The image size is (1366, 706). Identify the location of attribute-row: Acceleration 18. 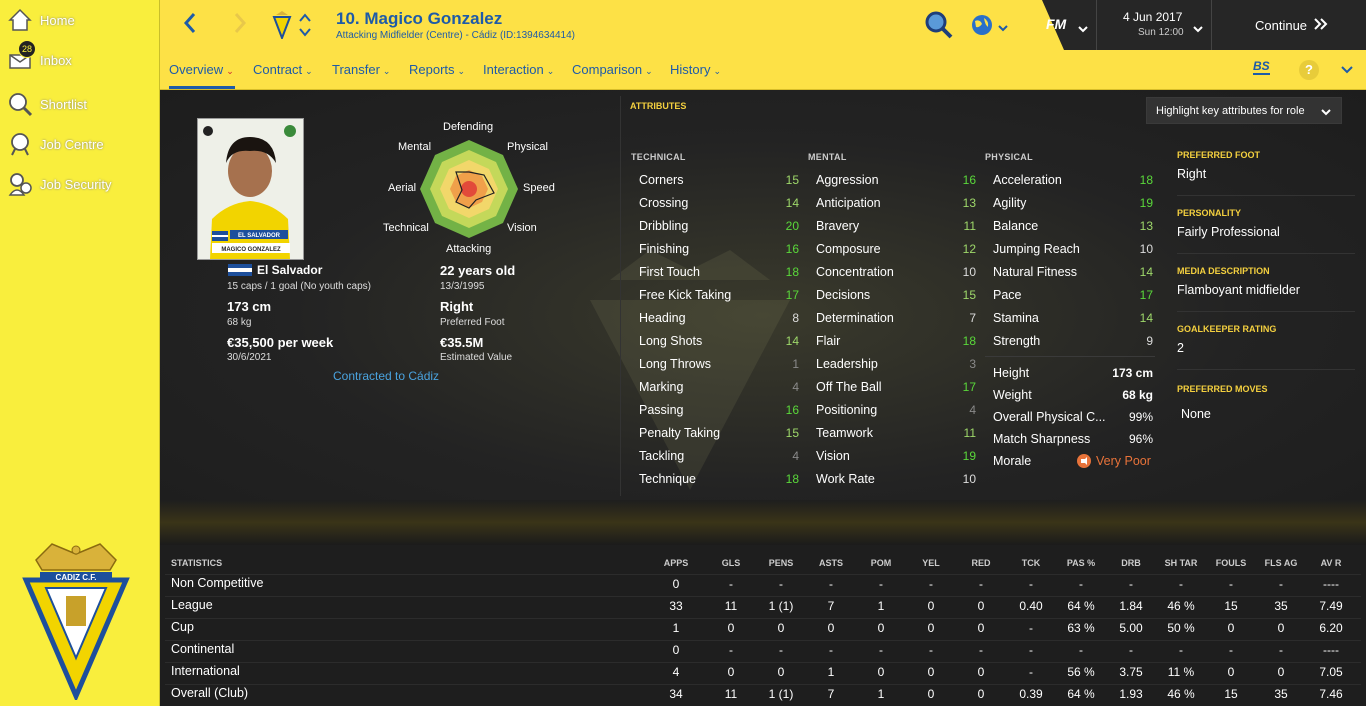
(1073, 179).